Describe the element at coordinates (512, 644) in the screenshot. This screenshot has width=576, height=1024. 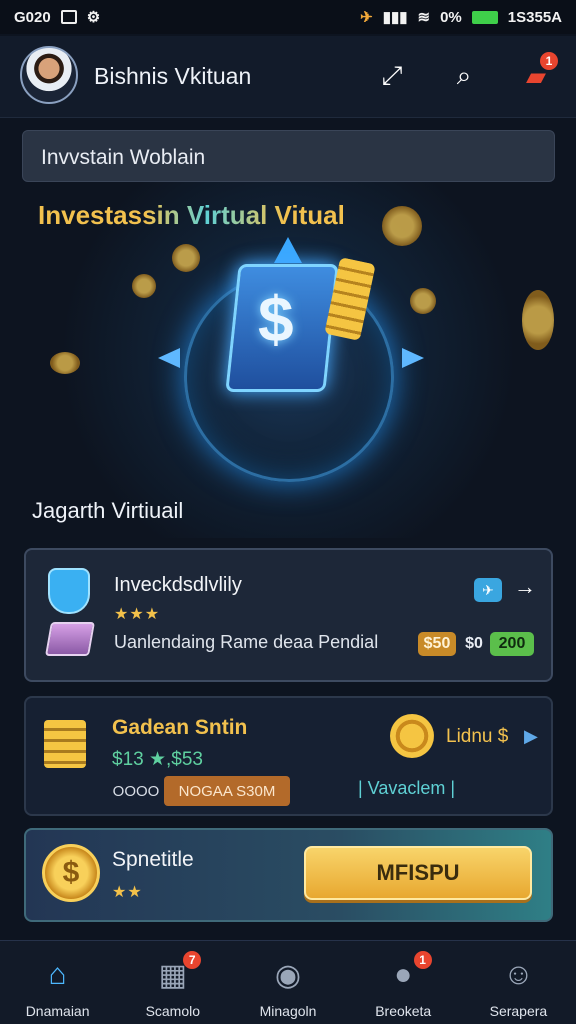
I see `value-pill: 200` at that location.